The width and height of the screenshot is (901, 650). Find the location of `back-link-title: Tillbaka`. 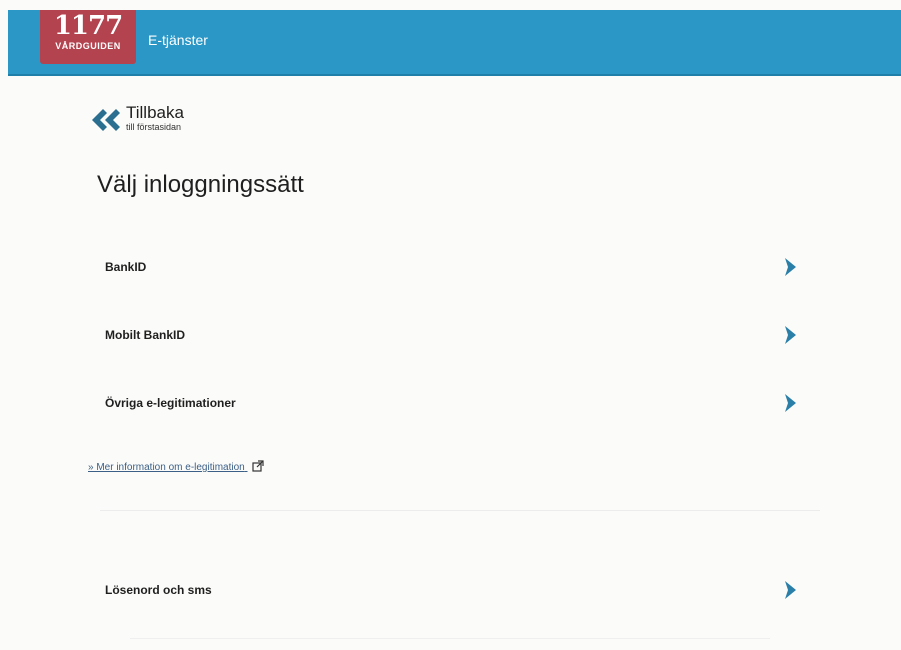

back-link-title: Tillbaka is located at coordinates (155, 112).